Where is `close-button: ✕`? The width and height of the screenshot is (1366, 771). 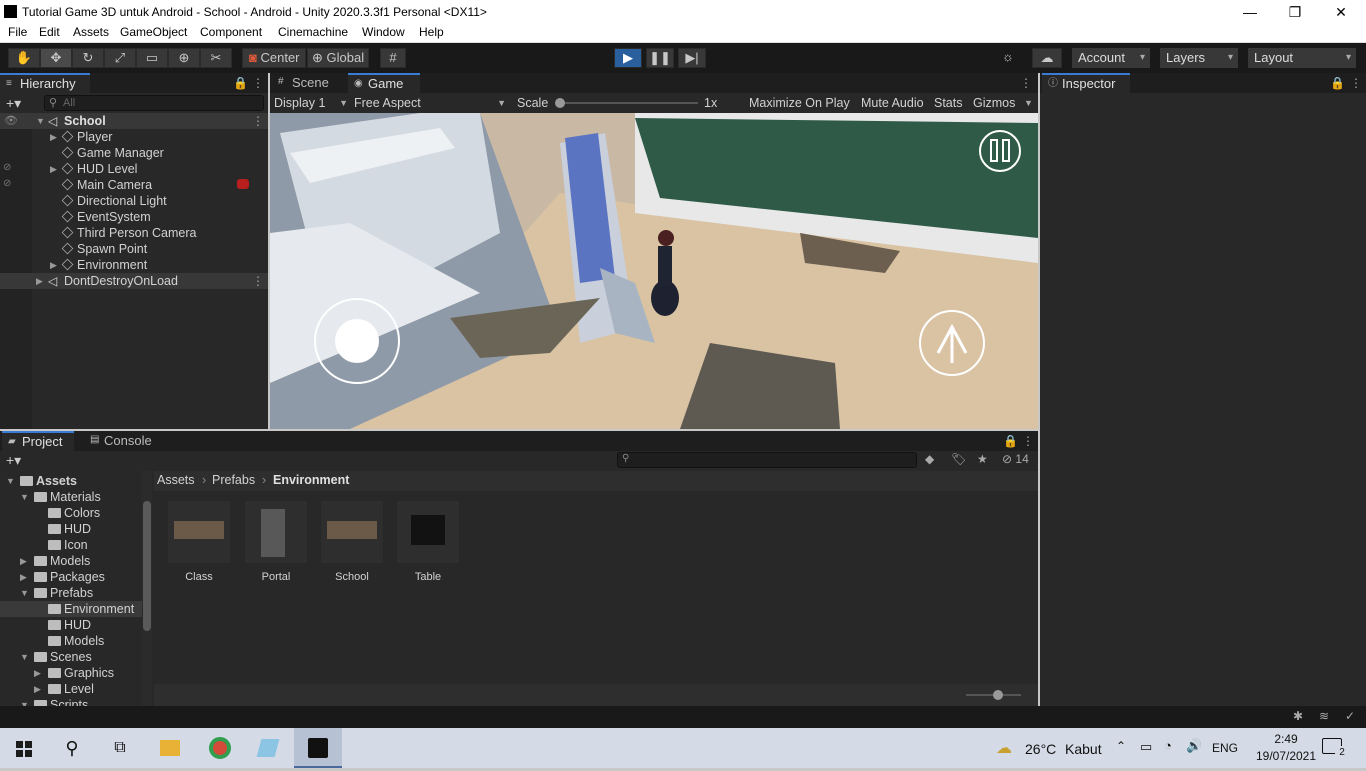
close-button: ✕ is located at coordinates (1341, 12).